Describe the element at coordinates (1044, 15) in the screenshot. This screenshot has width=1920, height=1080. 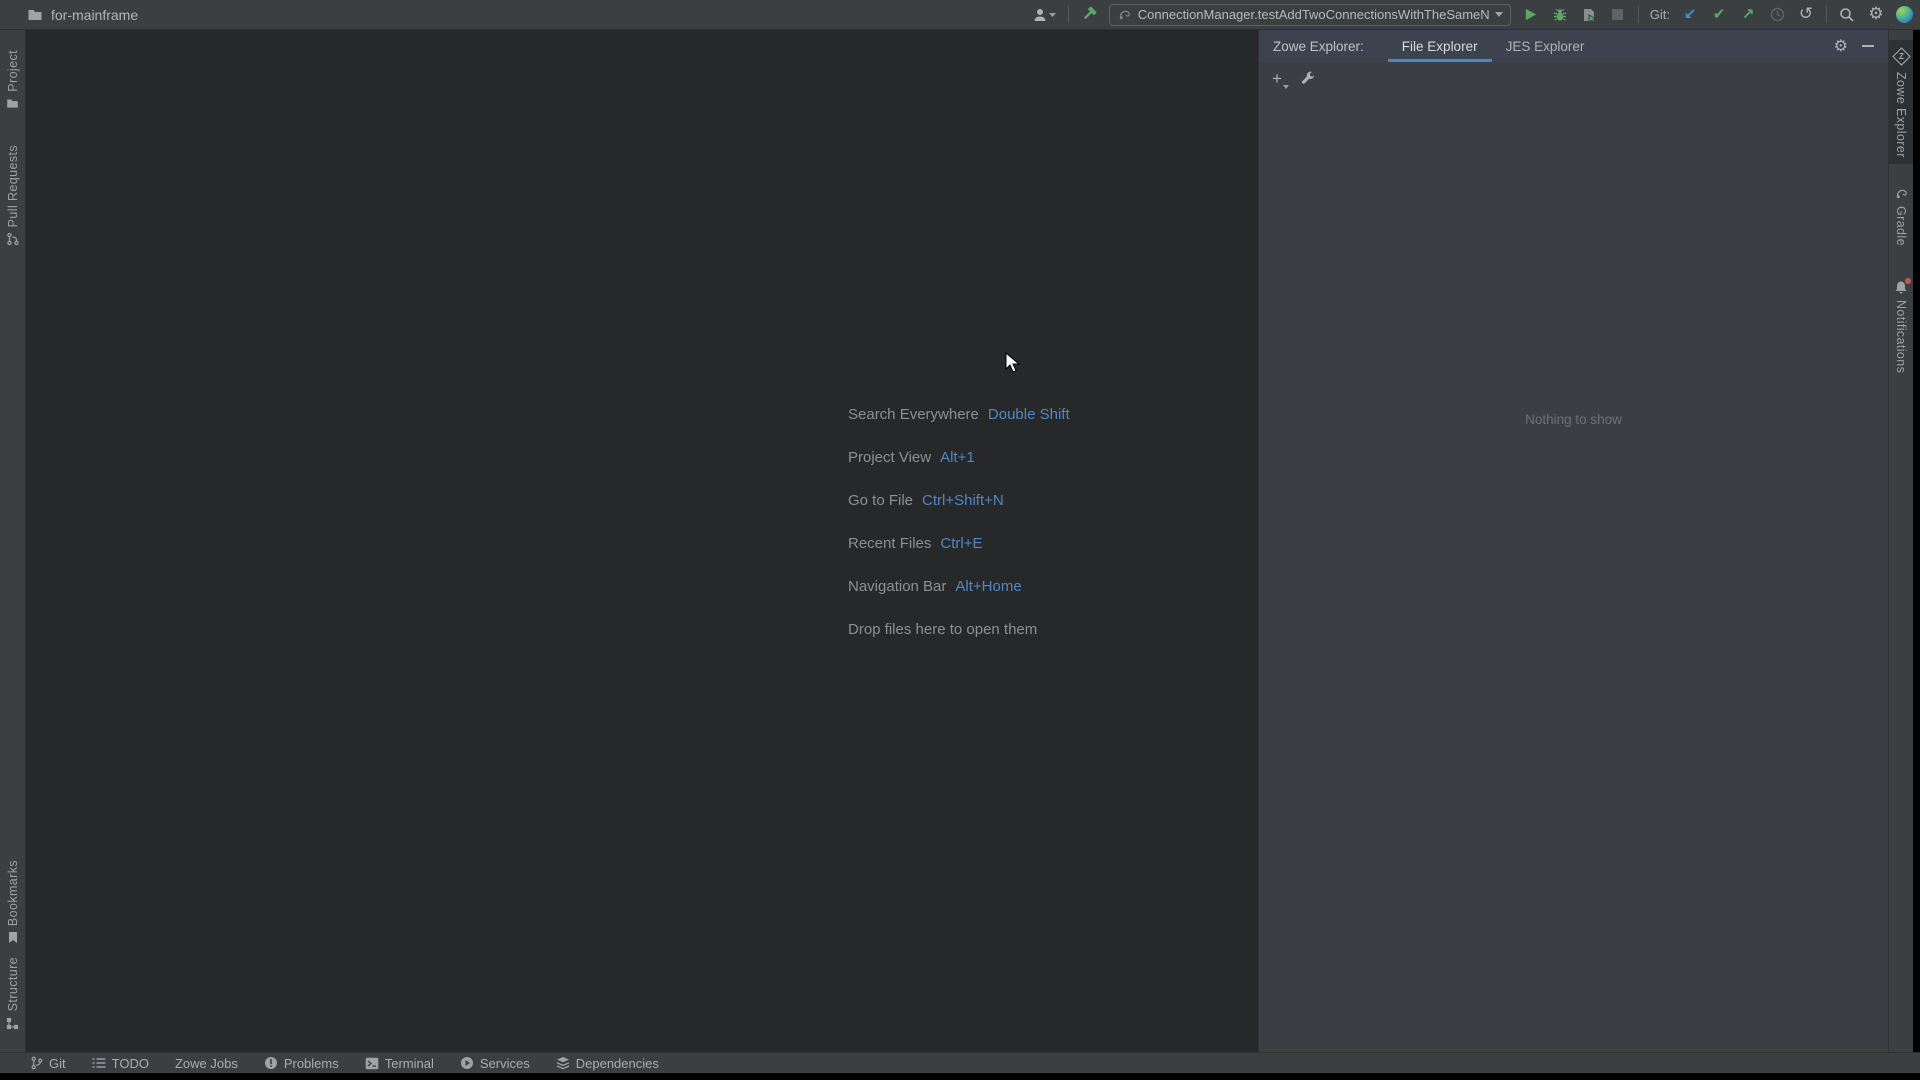
I see `user-profile-icon` at that location.